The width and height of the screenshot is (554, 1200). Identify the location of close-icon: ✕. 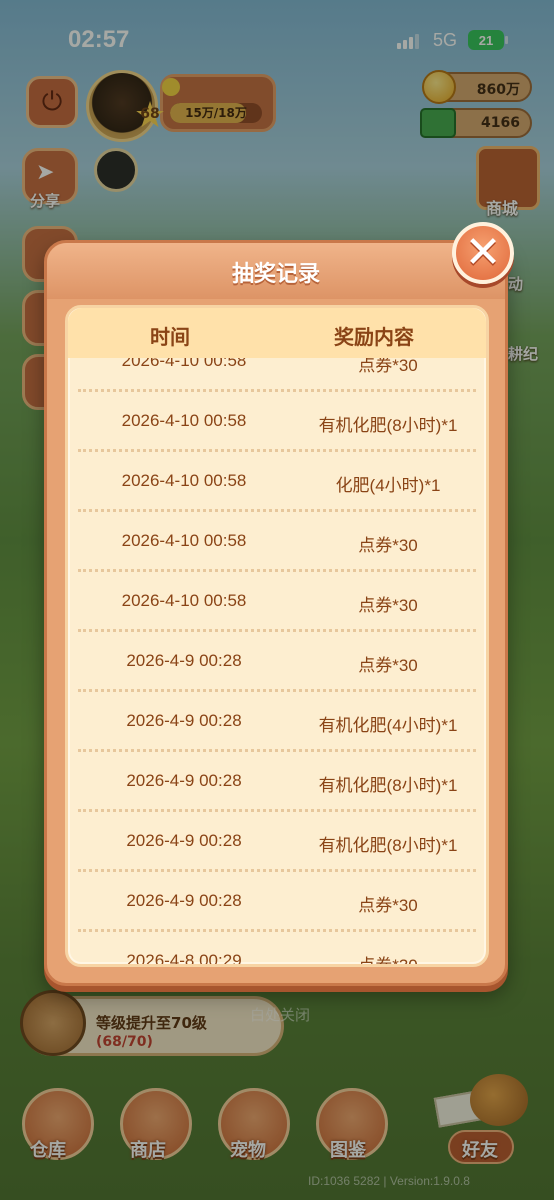
(483, 252).